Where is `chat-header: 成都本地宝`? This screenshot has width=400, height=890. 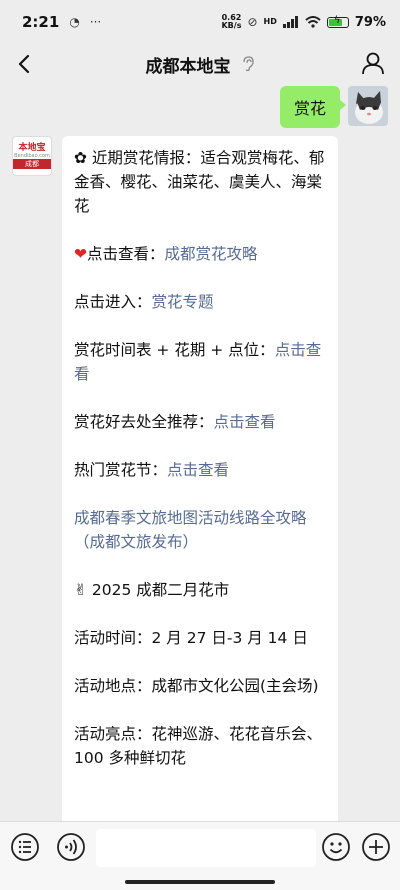 chat-header: 成都本地宝 is located at coordinates (200, 64).